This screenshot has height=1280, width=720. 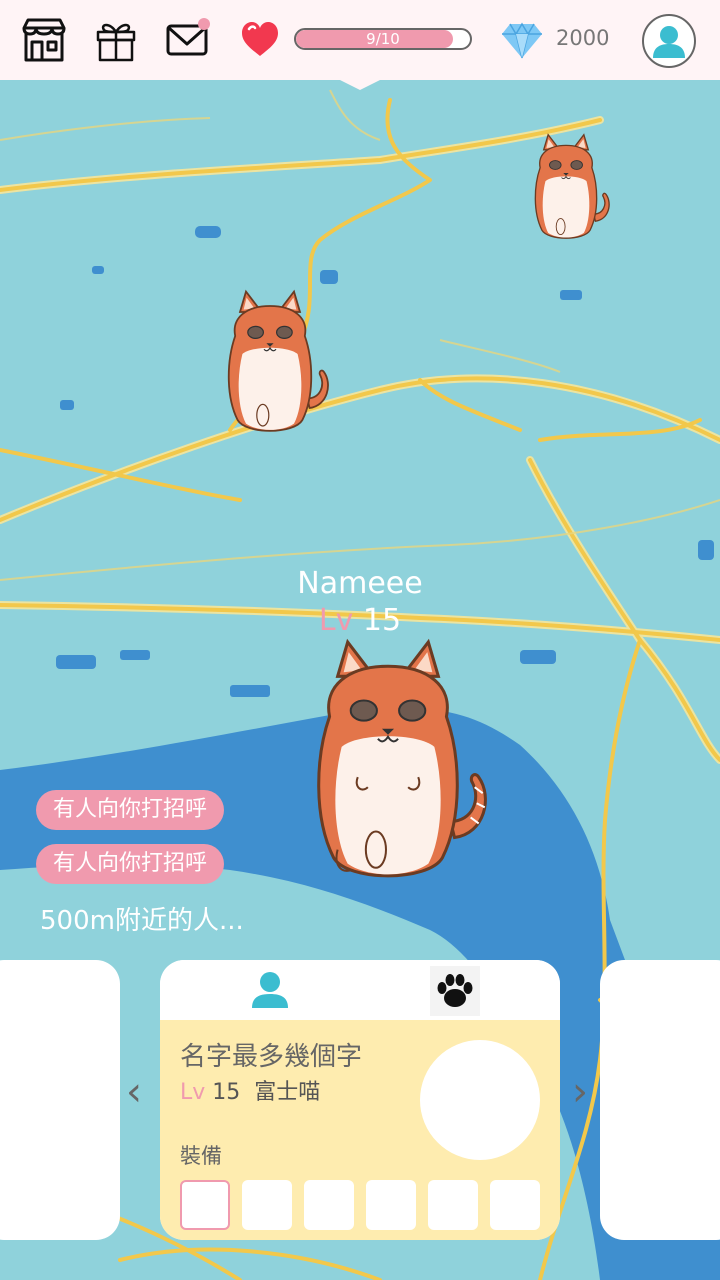 I want to click on profile-level-label: Lv, so click(x=193, y=1092).